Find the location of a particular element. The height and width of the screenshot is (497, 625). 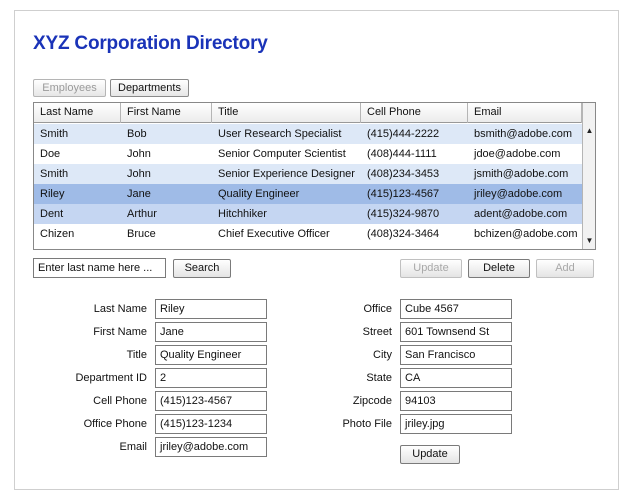

tab-employees: Employees is located at coordinates (69, 88).